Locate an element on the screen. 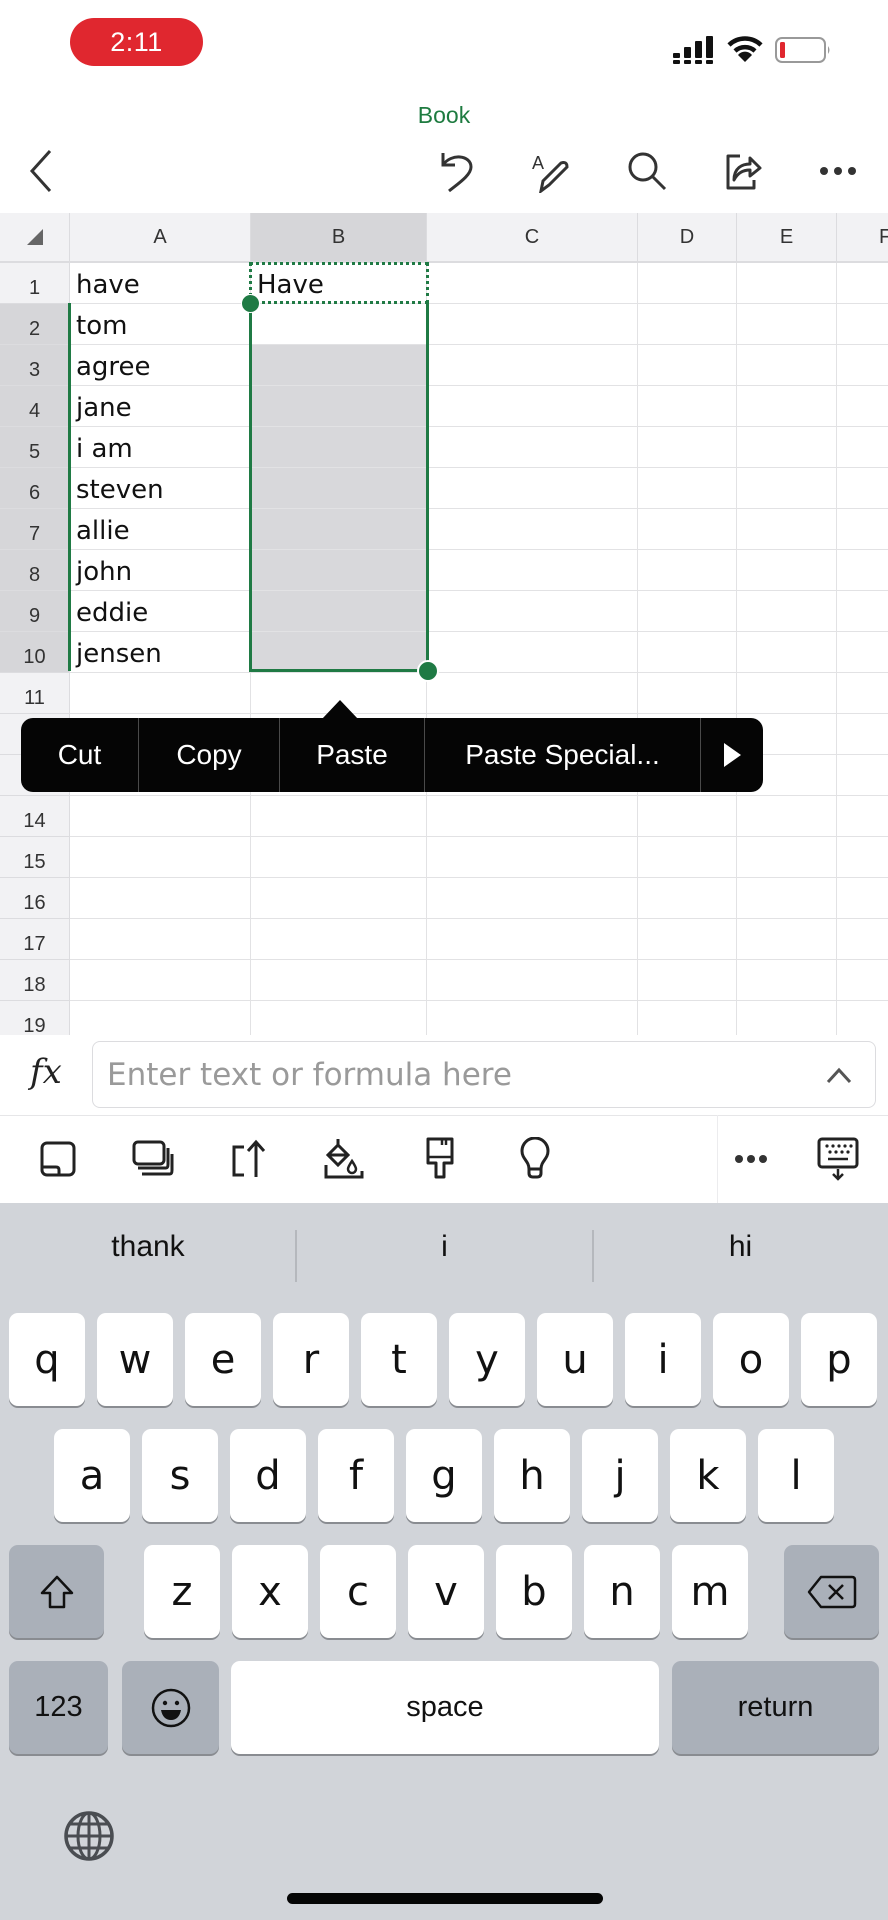  select-all-button is located at coordinates (35, 238).